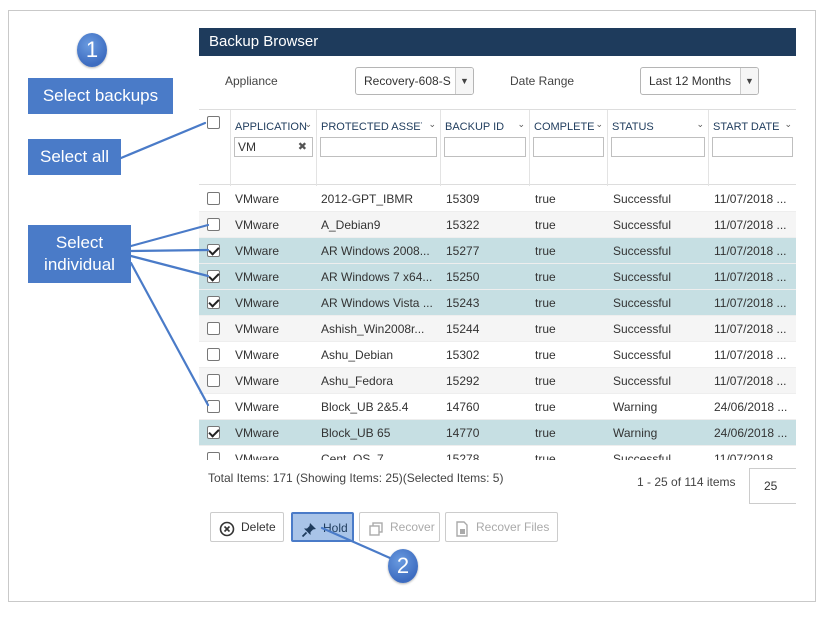  I want to click on filter-value: VM, so click(247, 147).